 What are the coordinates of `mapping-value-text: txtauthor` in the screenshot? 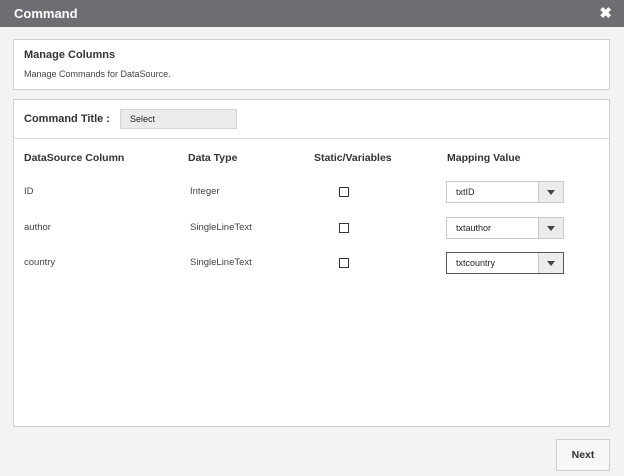 It's located at (474, 228).